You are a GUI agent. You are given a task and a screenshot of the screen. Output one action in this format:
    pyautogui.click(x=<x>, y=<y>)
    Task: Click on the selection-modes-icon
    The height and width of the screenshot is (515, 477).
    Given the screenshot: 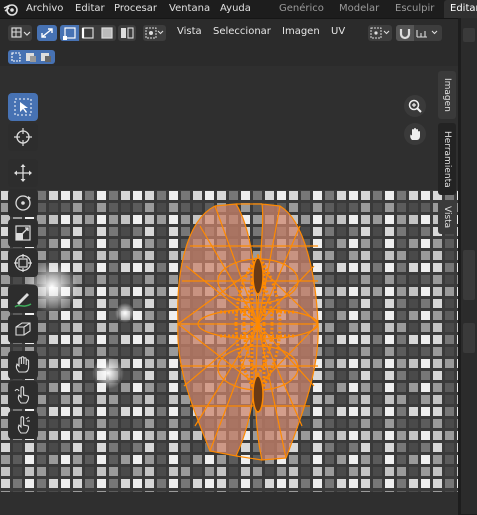 What is the action you would take?
    pyautogui.click(x=31, y=57)
    